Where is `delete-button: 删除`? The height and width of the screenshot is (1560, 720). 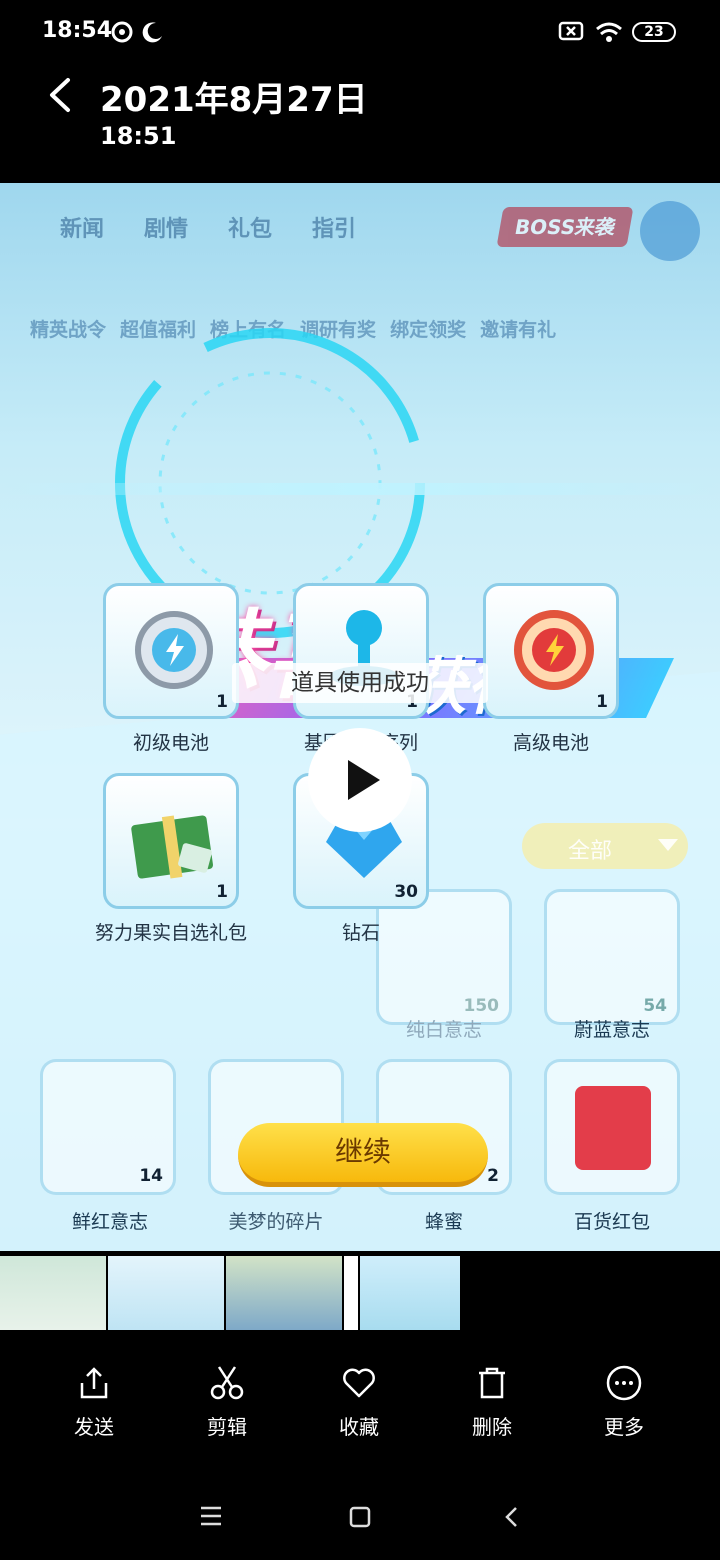 delete-button: 删除 is located at coordinates (492, 1402).